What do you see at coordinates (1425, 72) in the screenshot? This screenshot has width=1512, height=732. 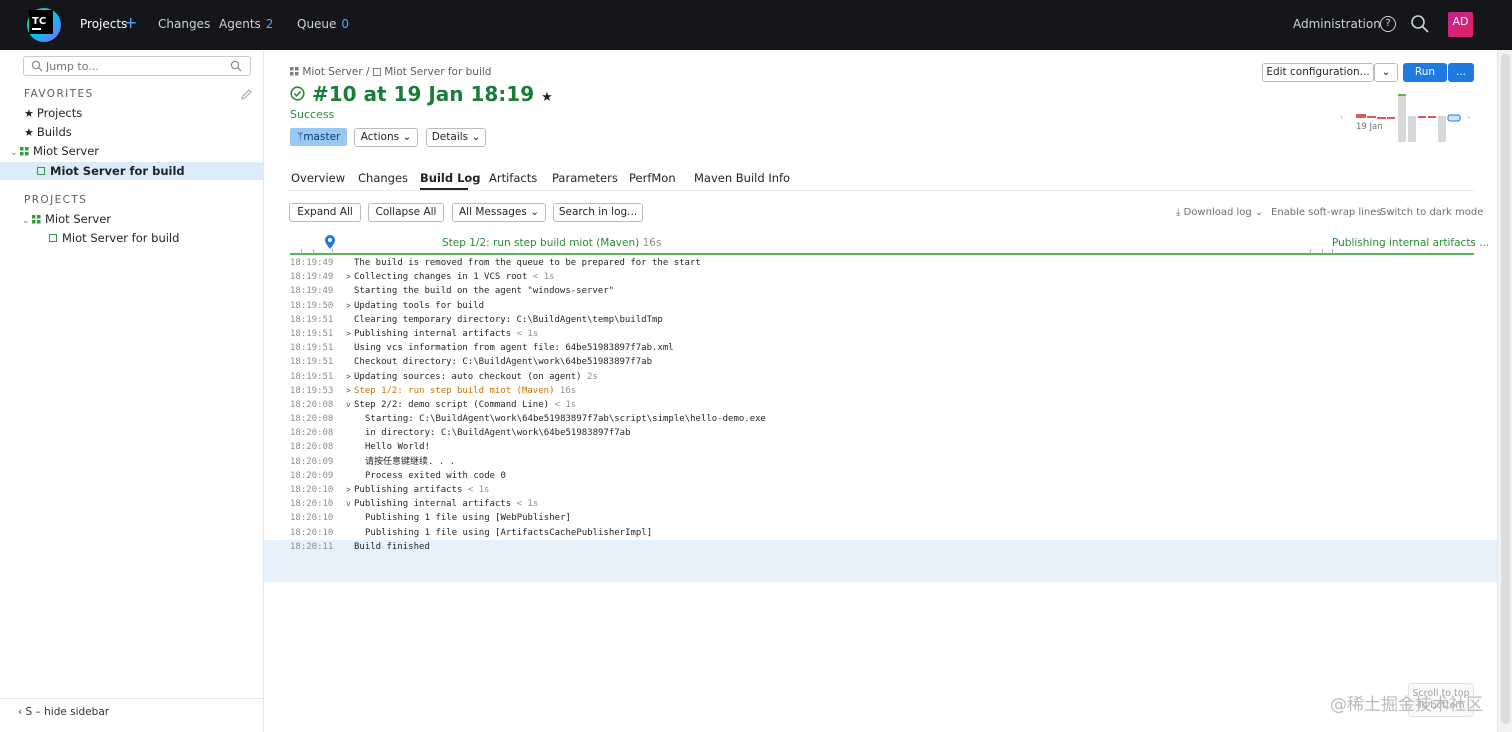 I see `run-button: Run` at bounding box center [1425, 72].